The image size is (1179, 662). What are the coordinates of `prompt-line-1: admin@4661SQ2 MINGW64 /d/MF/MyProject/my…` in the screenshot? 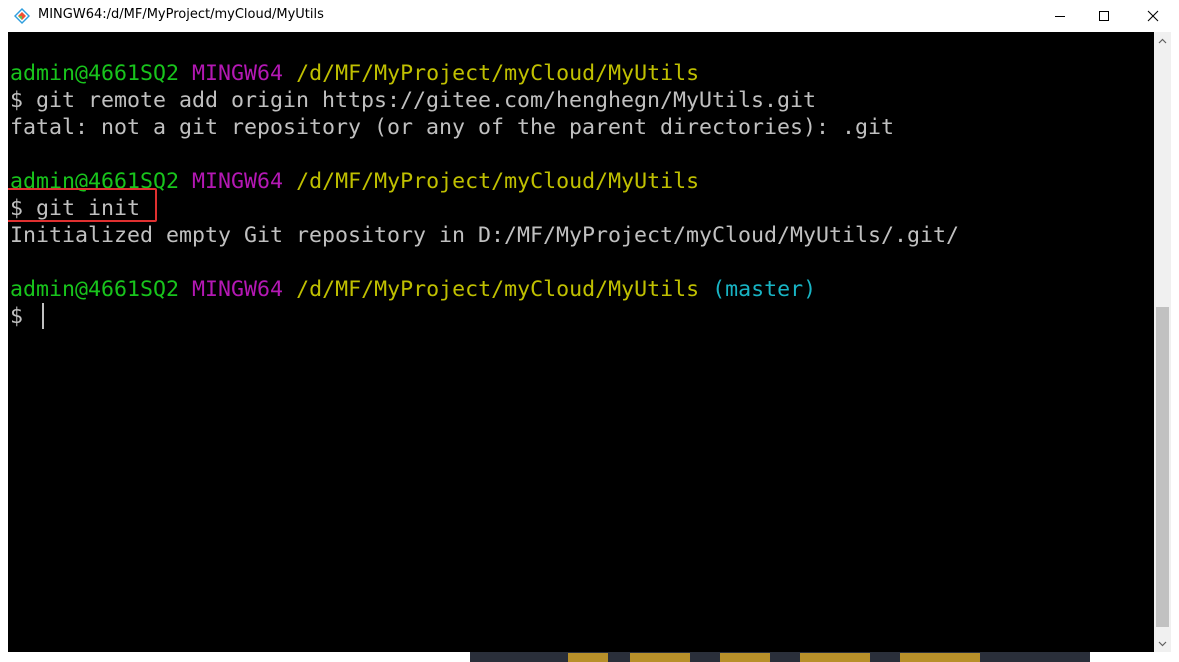 It's located at (354, 73).